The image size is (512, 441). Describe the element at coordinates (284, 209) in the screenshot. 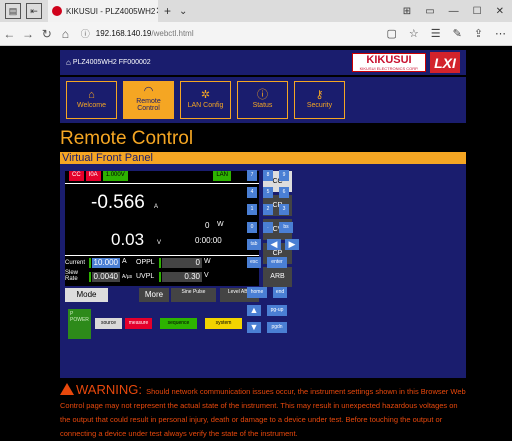

I see `key-3: 3` at that location.